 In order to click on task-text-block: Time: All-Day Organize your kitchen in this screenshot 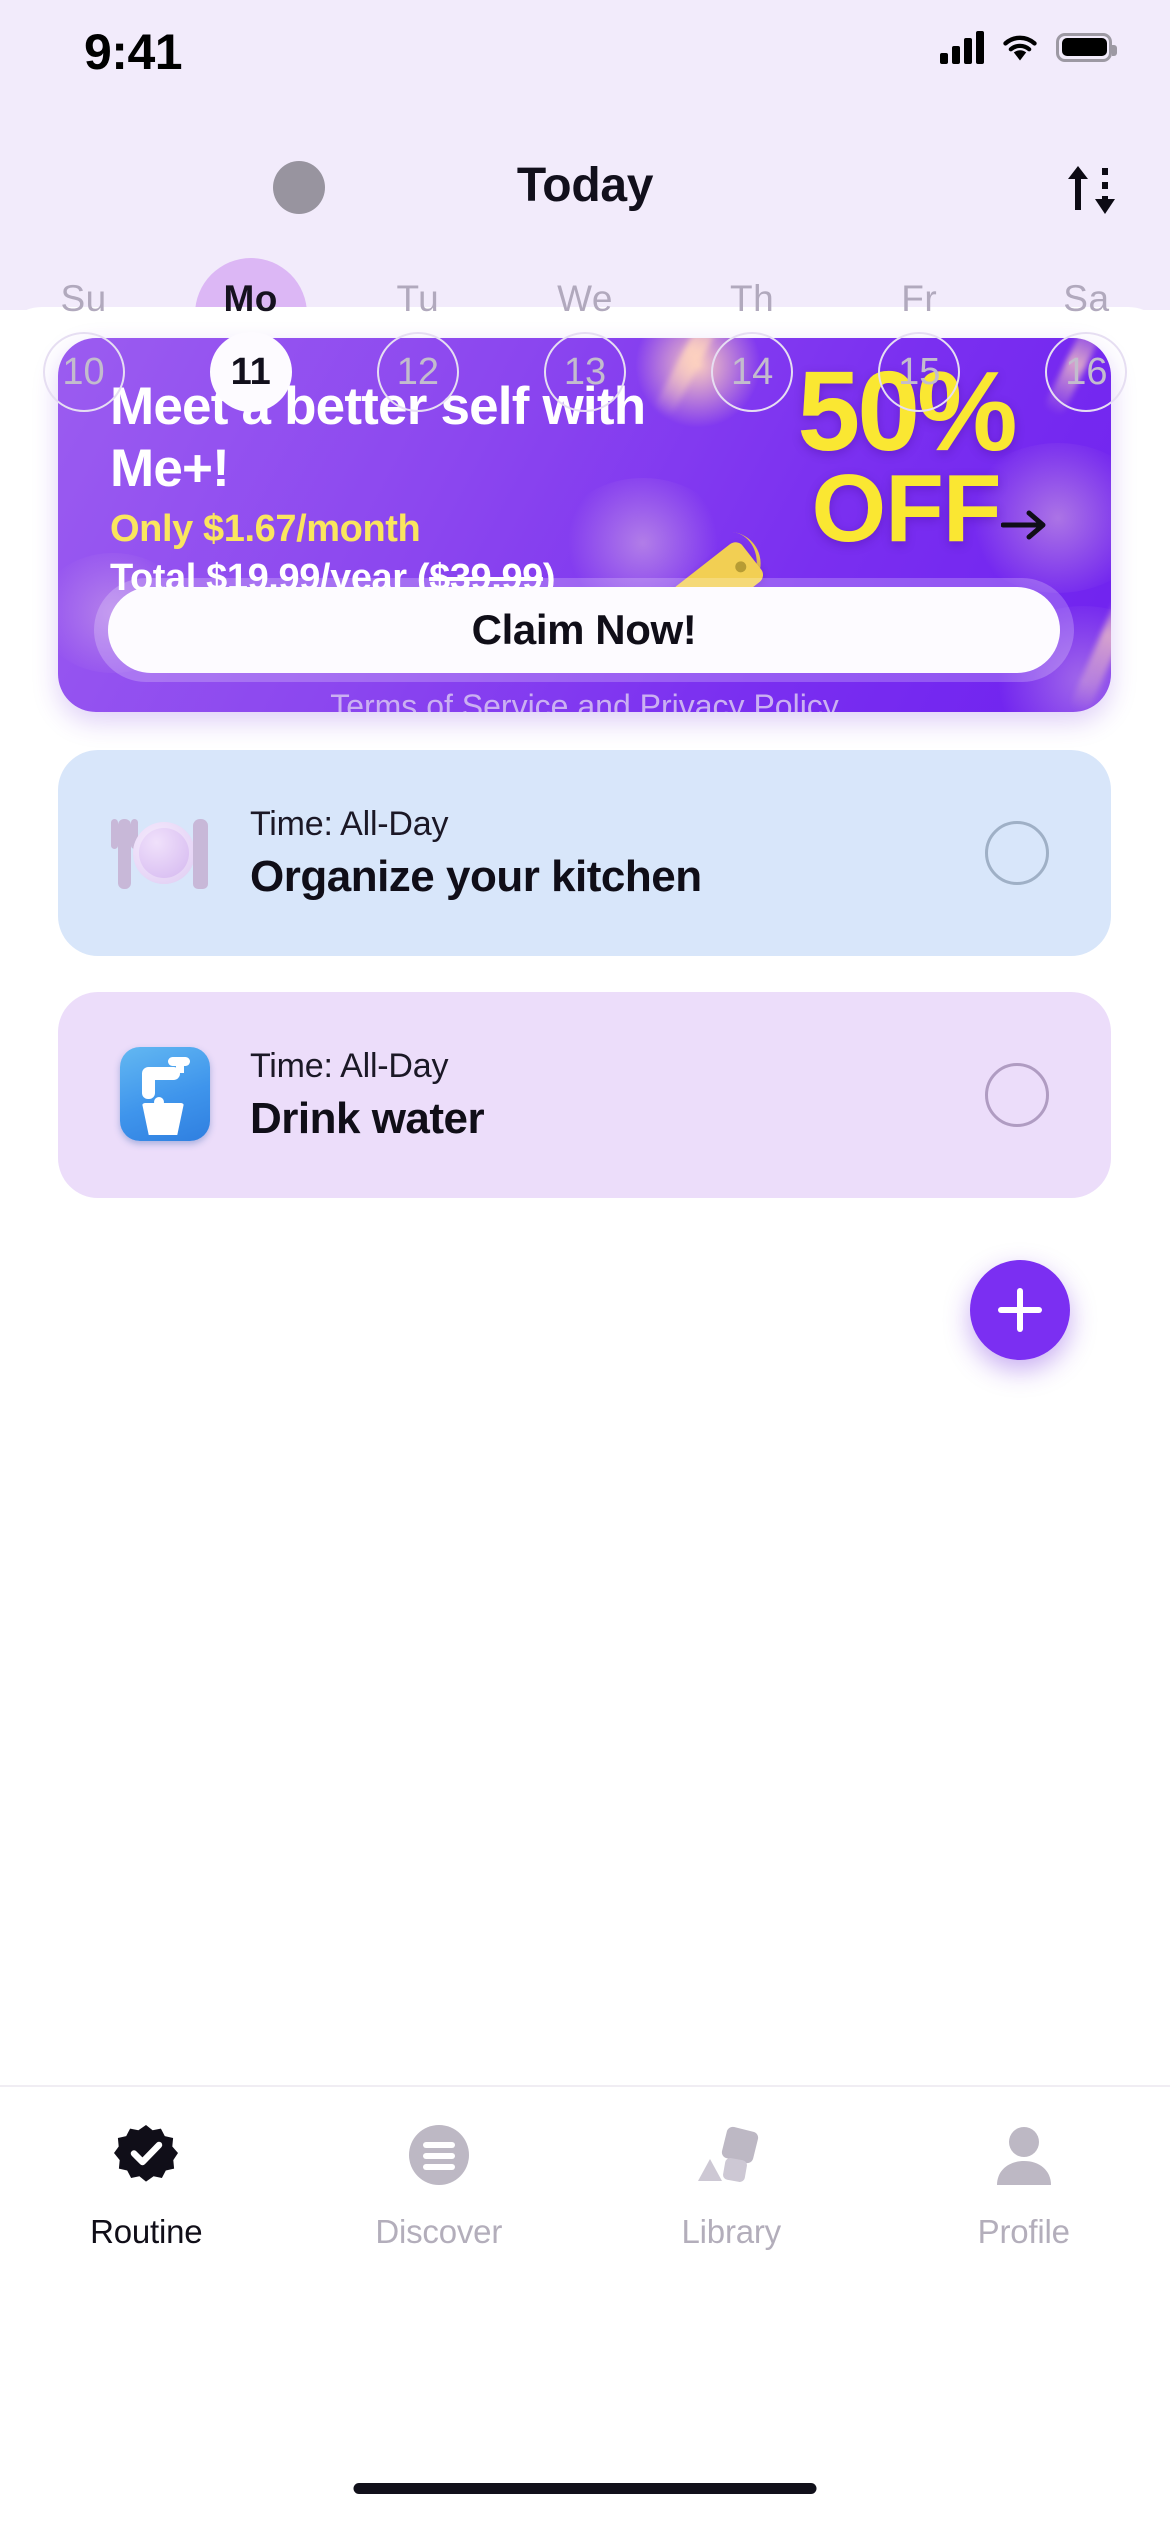, I will do `click(617, 853)`.